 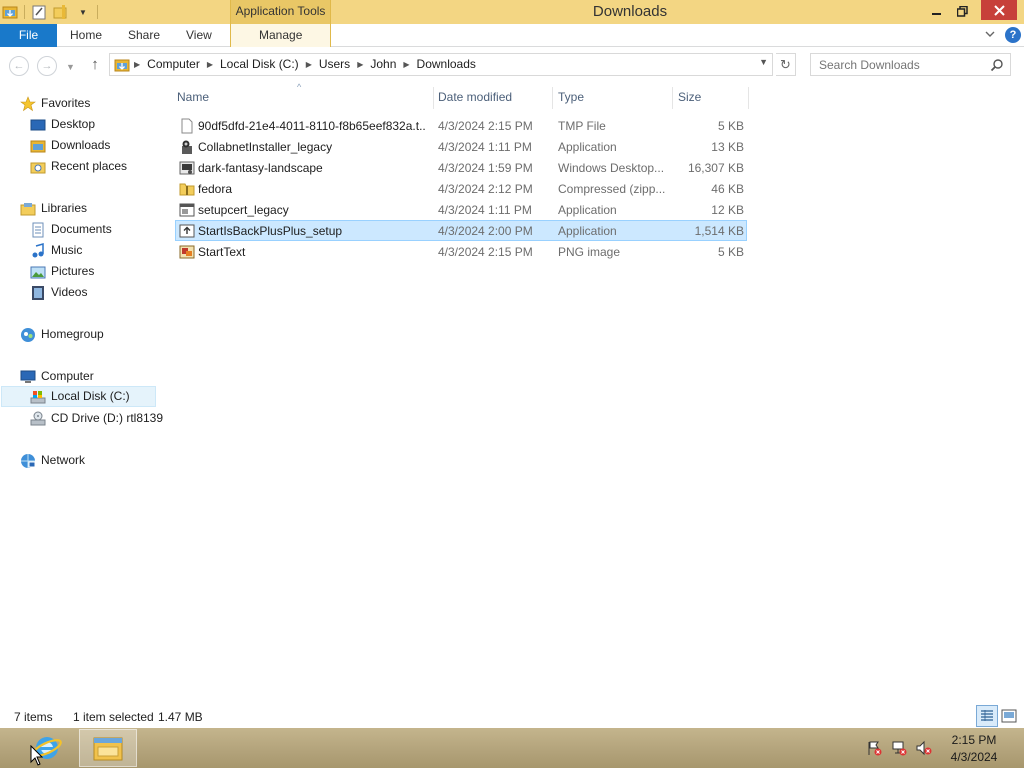 I want to click on nav-downloads: Downloads, so click(x=70, y=145).